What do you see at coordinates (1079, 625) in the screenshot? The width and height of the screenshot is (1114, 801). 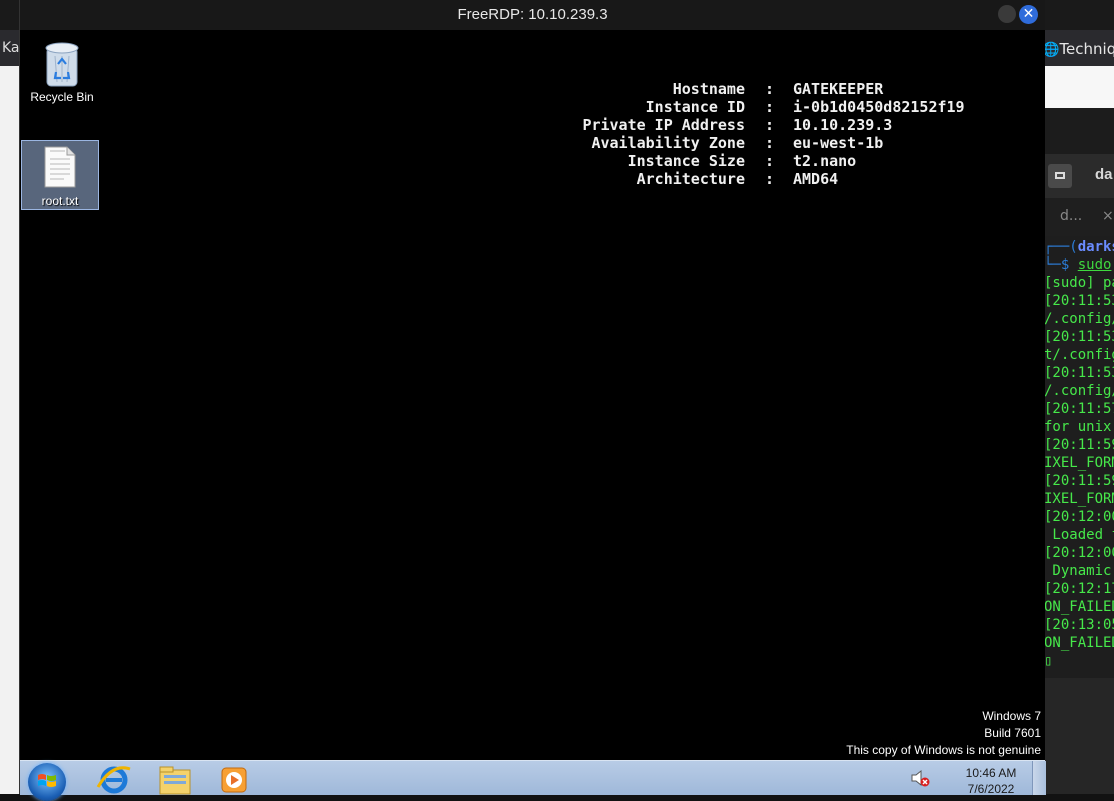 I see `terminal-text: [20:13:05` at bounding box center [1079, 625].